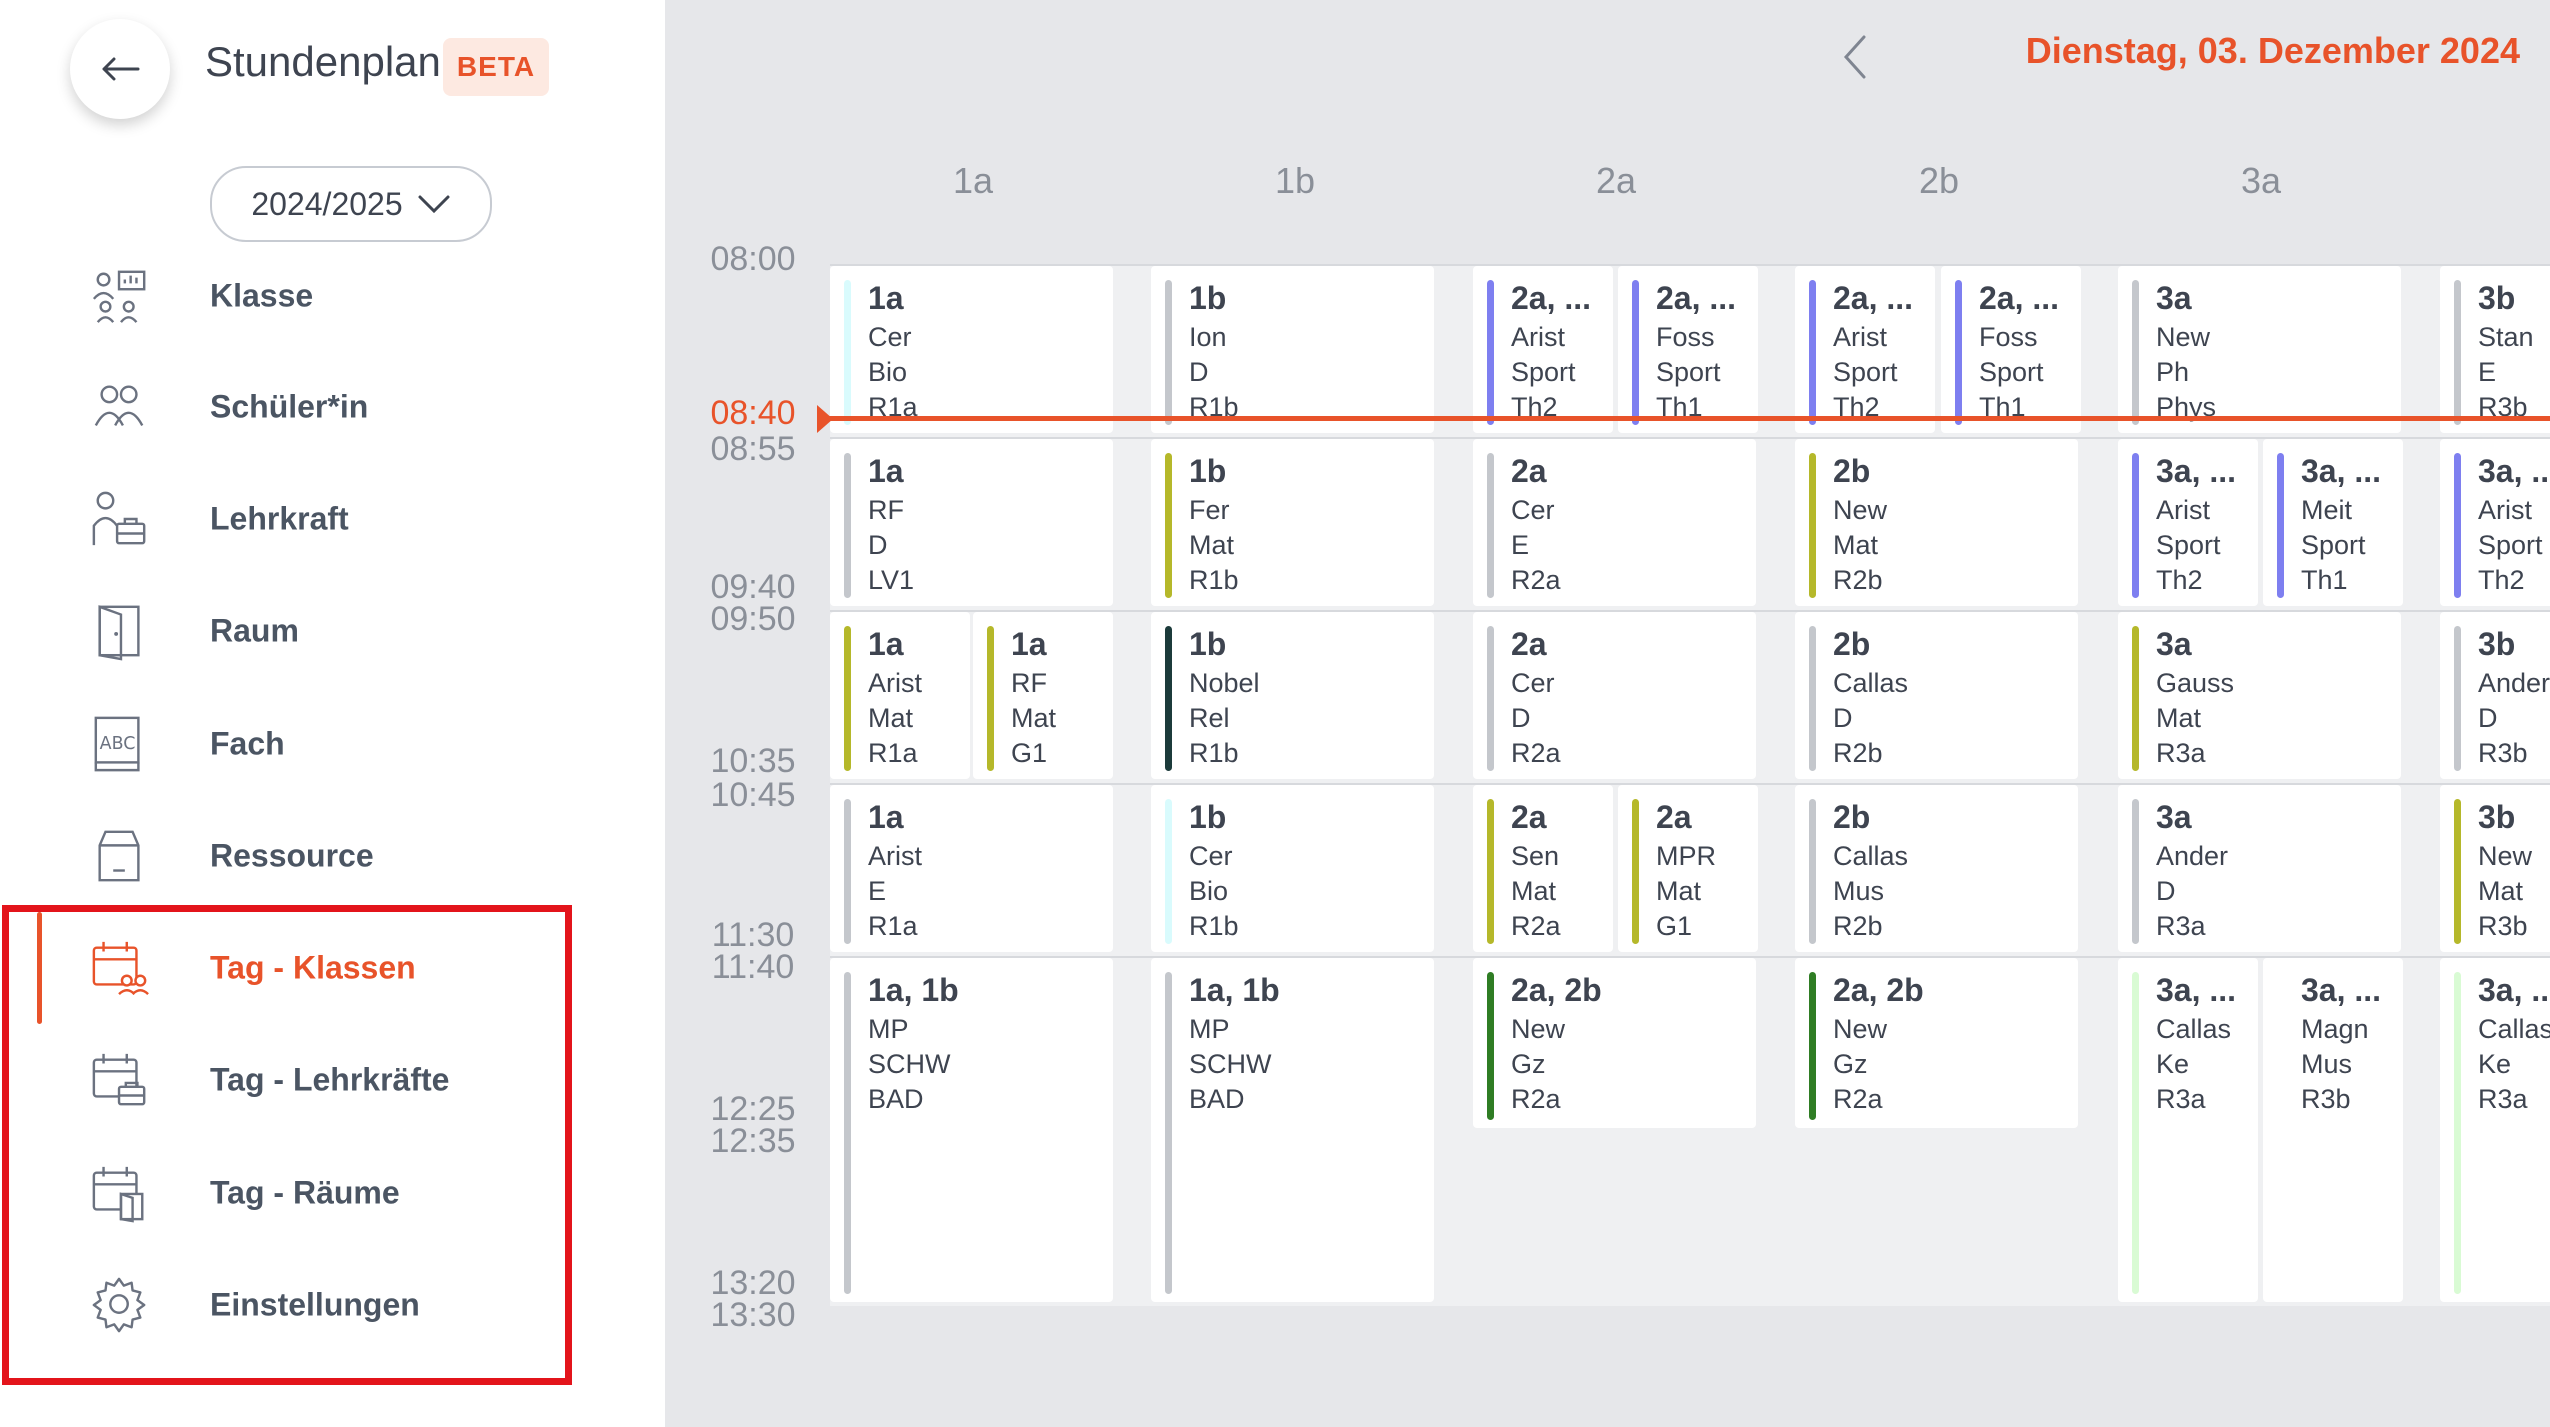  Describe the element at coordinates (2495, 868) in the screenshot. I see `lesson-card: 3b New Mat R3b` at that location.